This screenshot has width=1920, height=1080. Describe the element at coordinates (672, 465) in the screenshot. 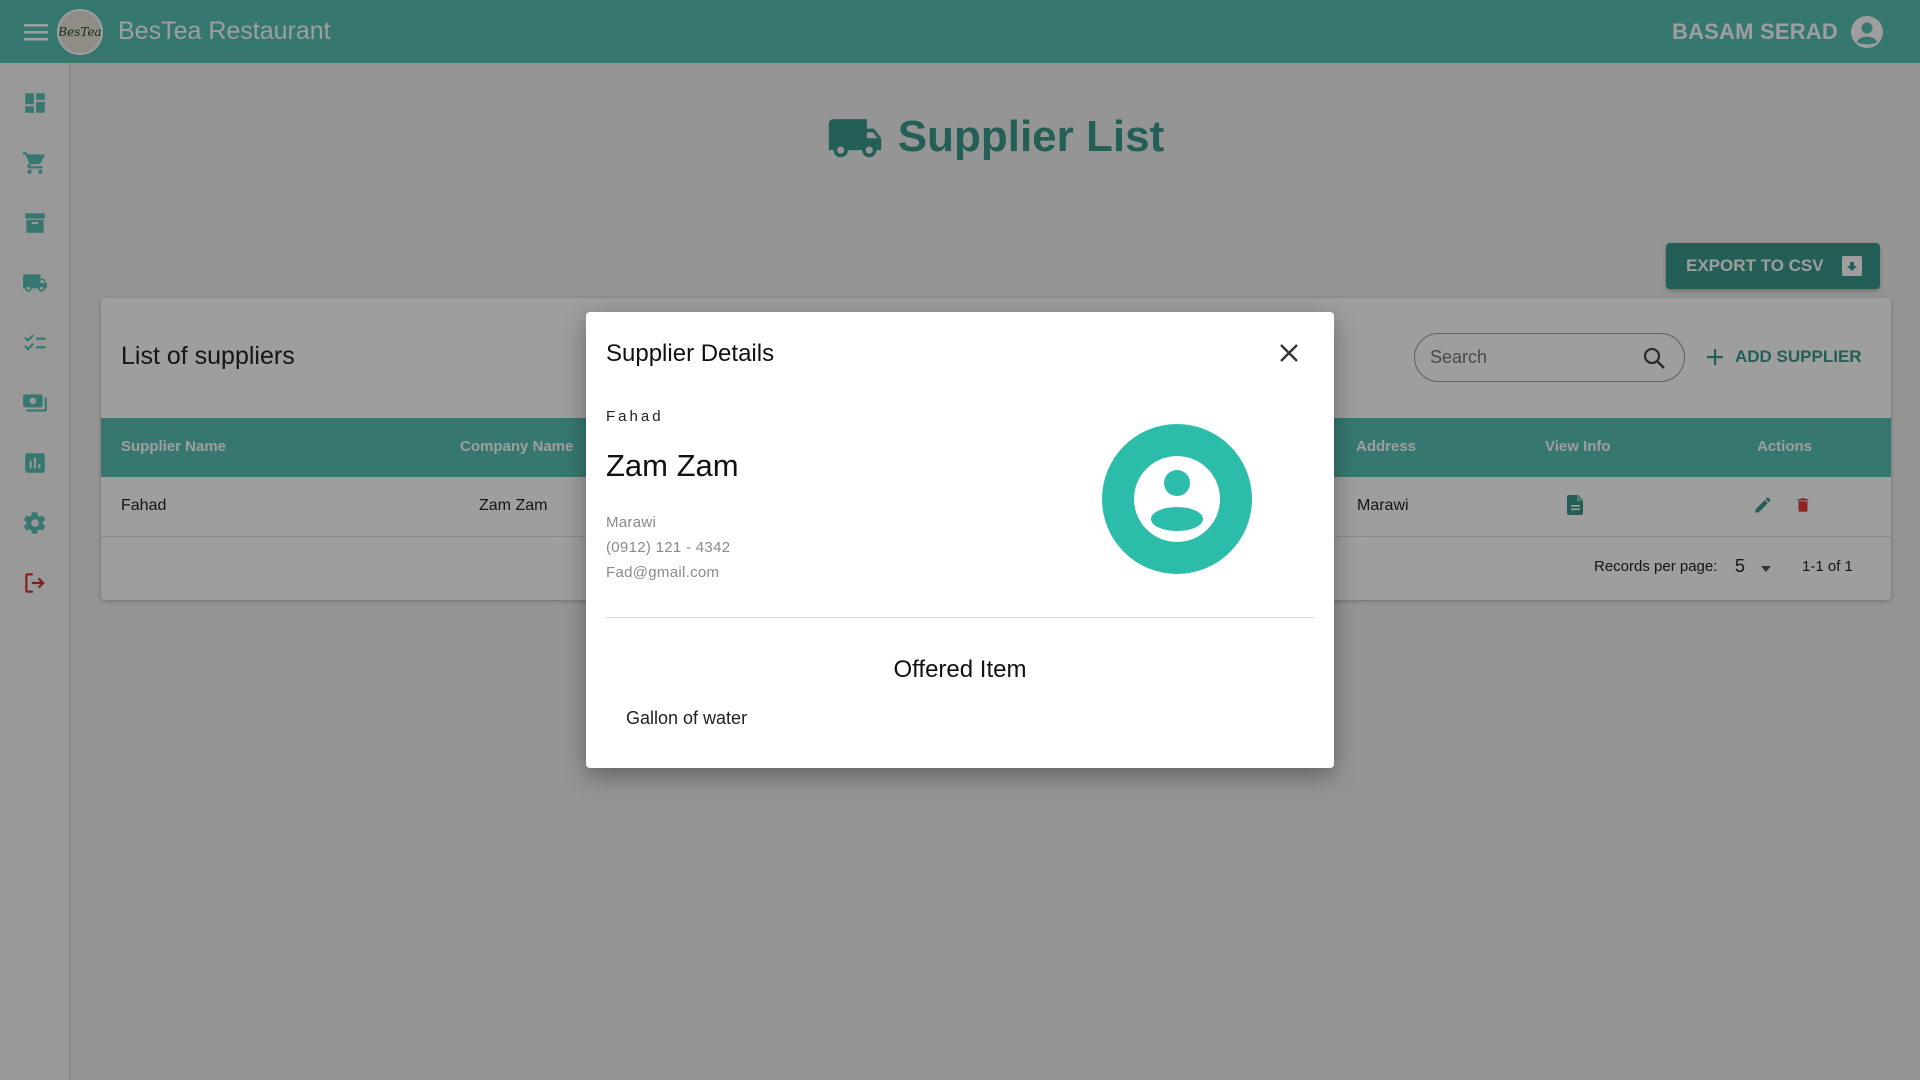

I see `supplier-company: Zam Zam` at that location.